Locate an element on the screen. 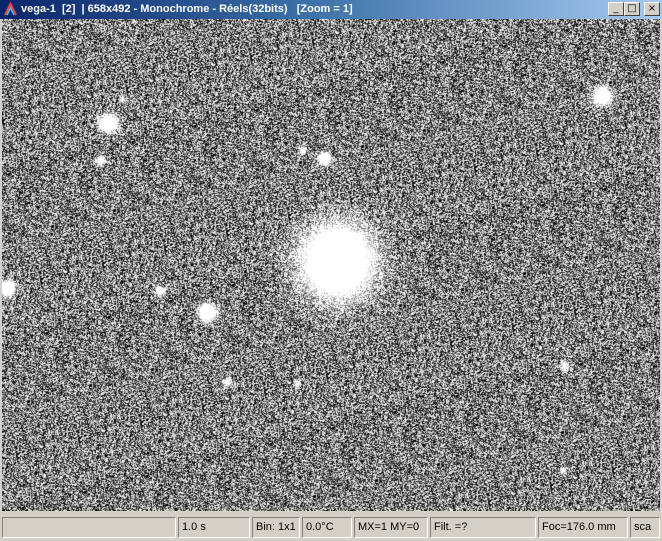 Image resolution: width=662 pixels, height=541 pixels. status-panel-temperature: 0.0°C is located at coordinates (327, 527).